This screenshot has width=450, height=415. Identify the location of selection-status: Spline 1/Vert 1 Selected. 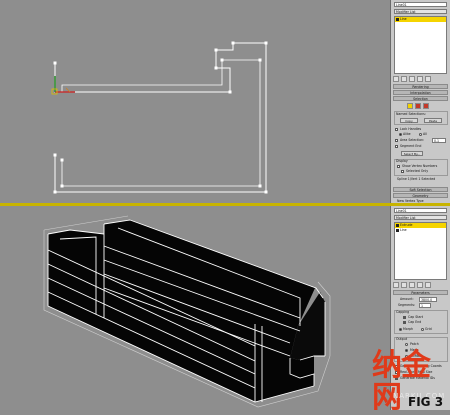
(416, 179).